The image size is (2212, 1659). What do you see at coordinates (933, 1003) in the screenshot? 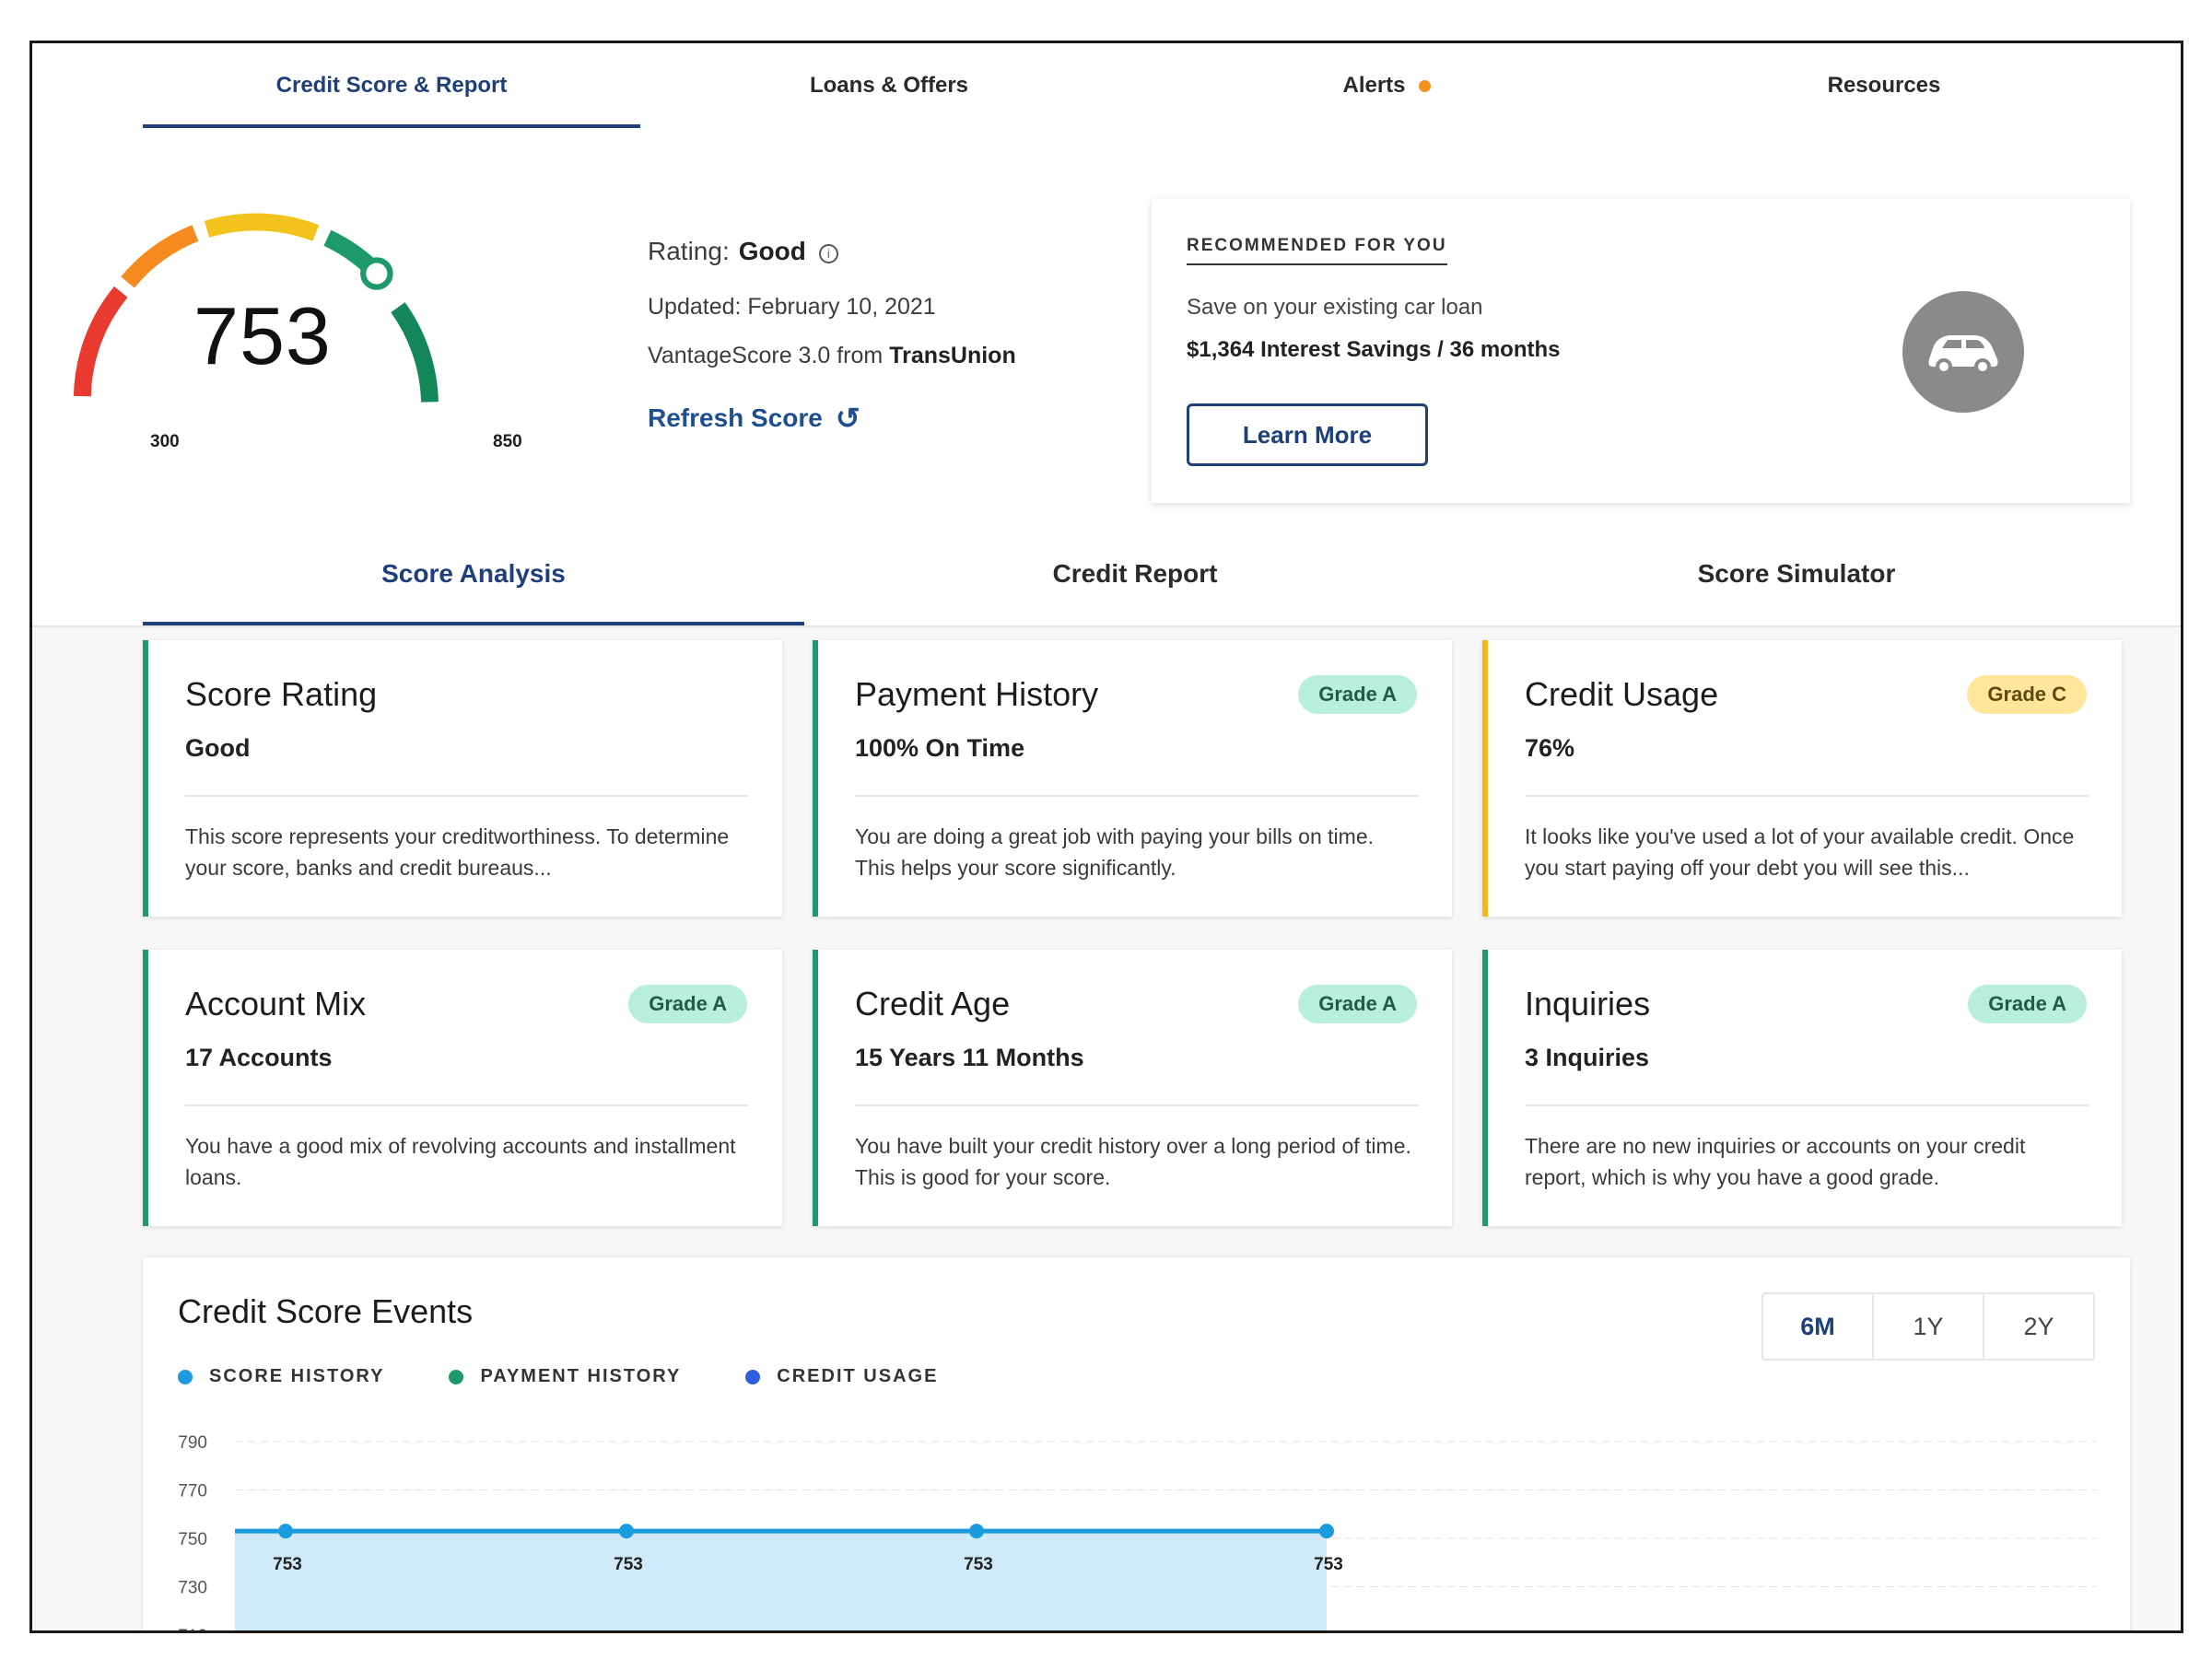
I see `card-title: Credit Age` at bounding box center [933, 1003].